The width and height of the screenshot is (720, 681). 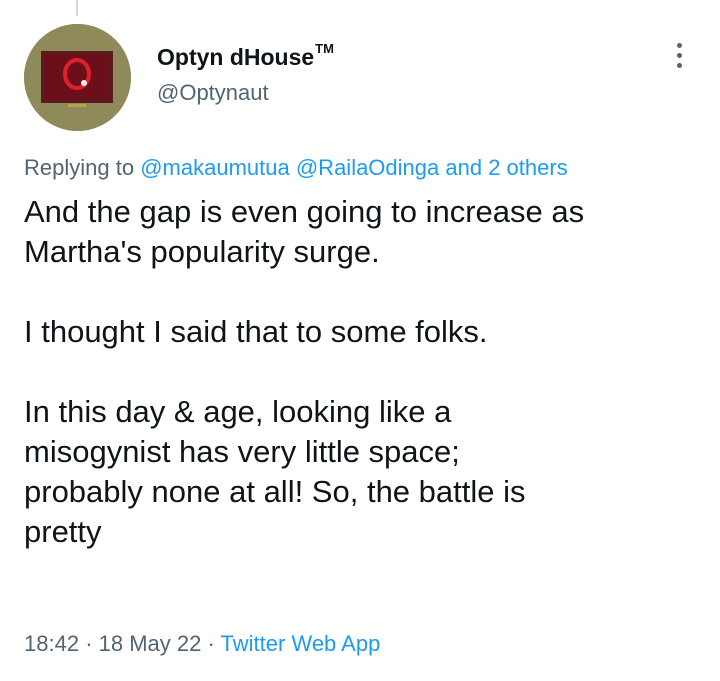 I want to click on tweet-line: misogynist has very little space;, so click(x=242, y=451).